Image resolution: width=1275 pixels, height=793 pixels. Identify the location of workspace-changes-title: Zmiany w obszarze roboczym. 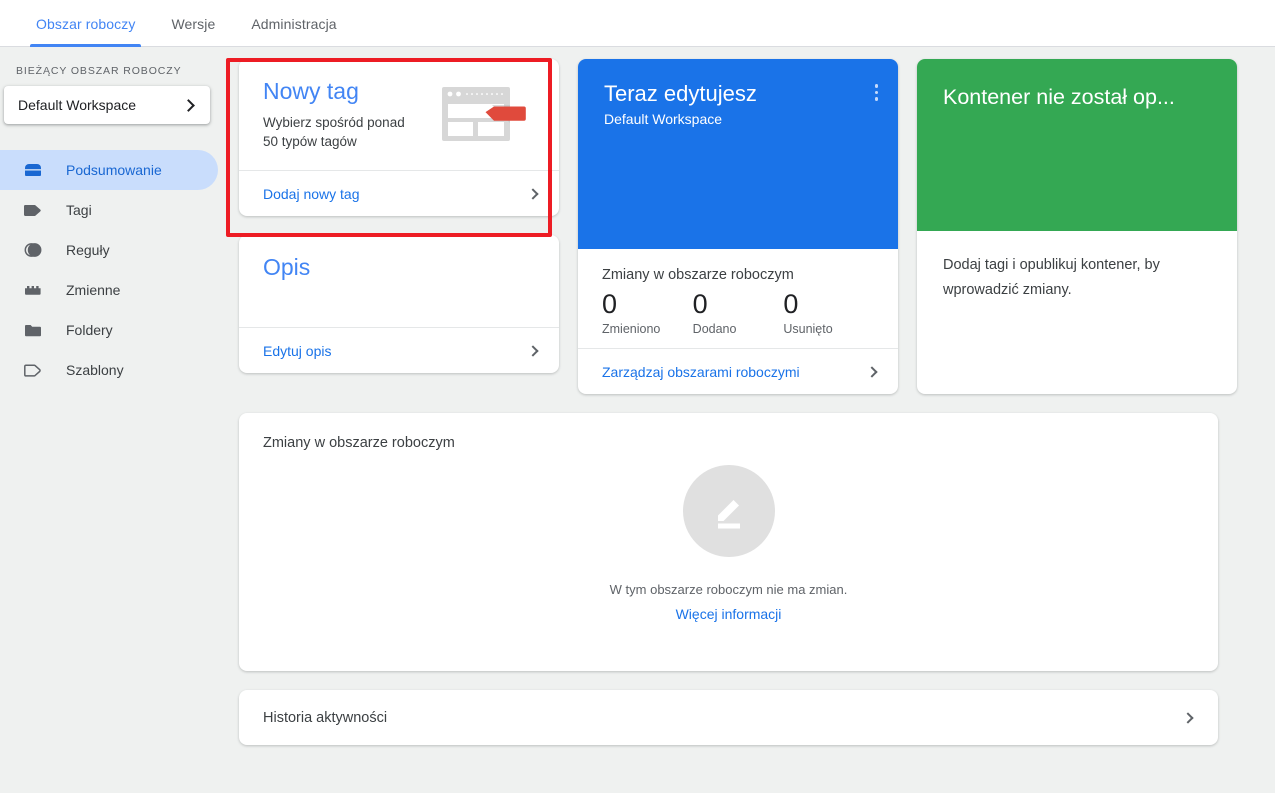
(698, 275).